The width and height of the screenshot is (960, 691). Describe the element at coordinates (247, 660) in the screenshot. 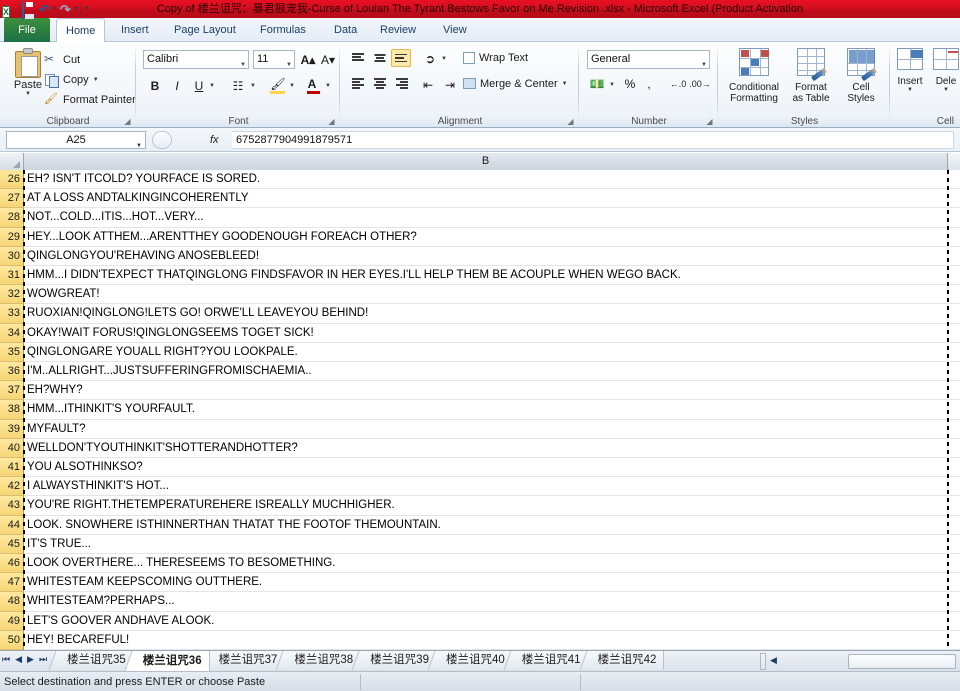

I see `sheet-tab-3: 楼兰诅咒37` at that location.